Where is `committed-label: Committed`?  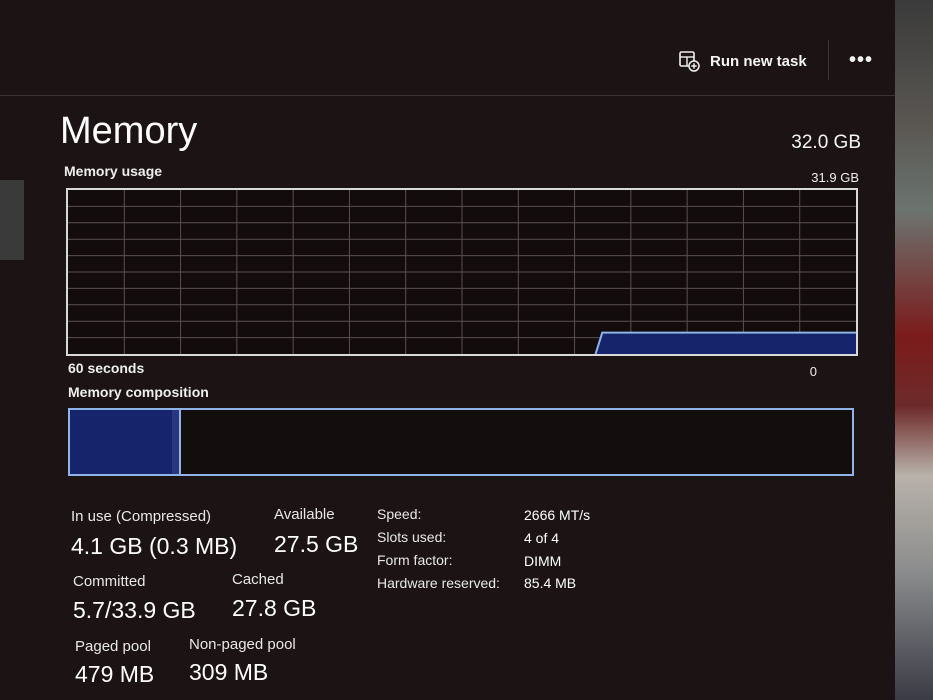 committed-label: Committed is located at coordinates (109, 581).